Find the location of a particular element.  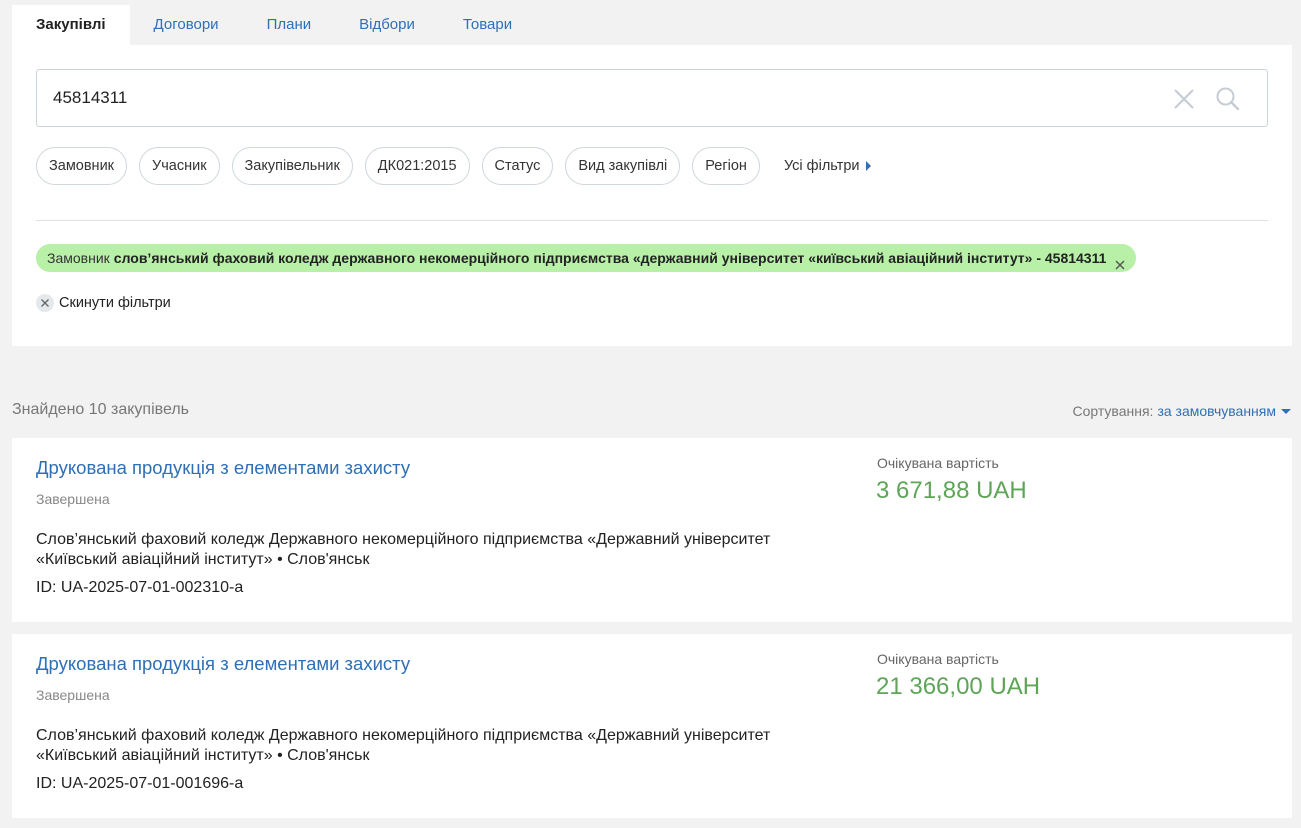

sort-control: Сортування: за замовчуванням is located at coordinates (1181, 411).